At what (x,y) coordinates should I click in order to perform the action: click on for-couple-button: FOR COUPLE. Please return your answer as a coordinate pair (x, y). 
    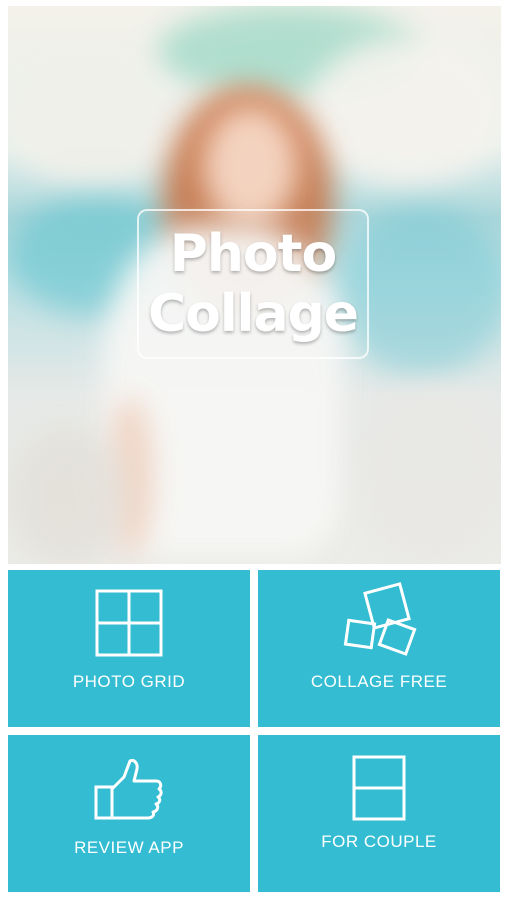
    Looking at the image, I should click on (379, 813).